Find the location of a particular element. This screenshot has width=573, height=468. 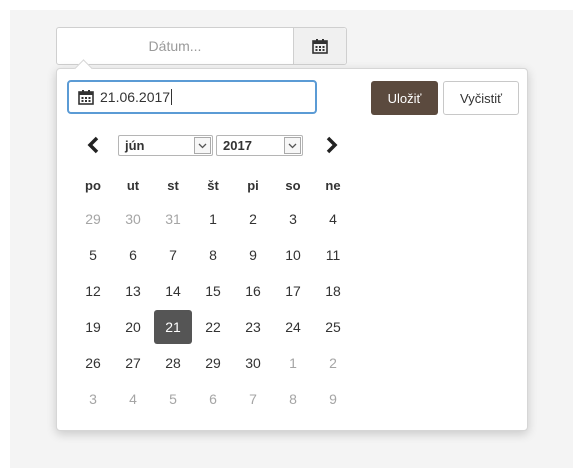

weekday-header: ne is located at coordinates (333, 185).